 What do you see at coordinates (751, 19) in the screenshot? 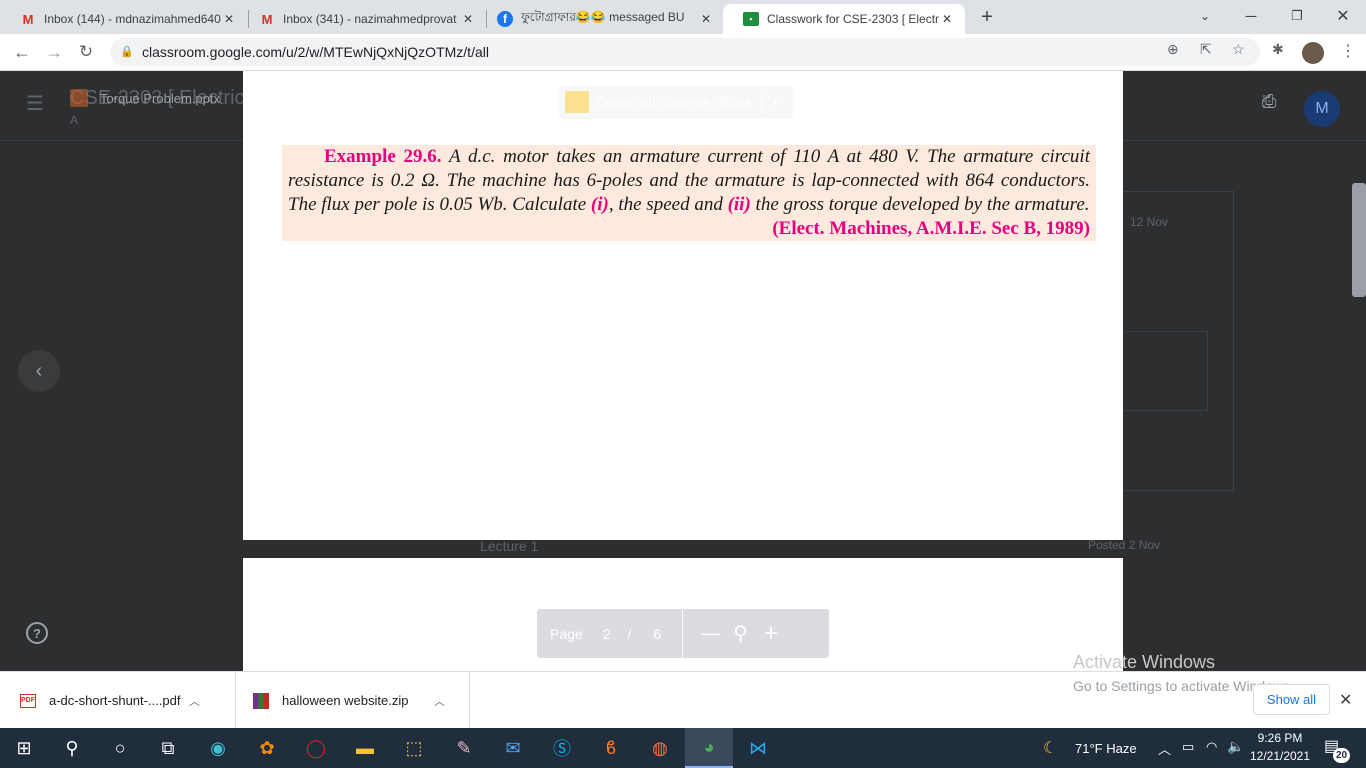
I see `classroom-icon: ▪` at bounding box center [751, 19].